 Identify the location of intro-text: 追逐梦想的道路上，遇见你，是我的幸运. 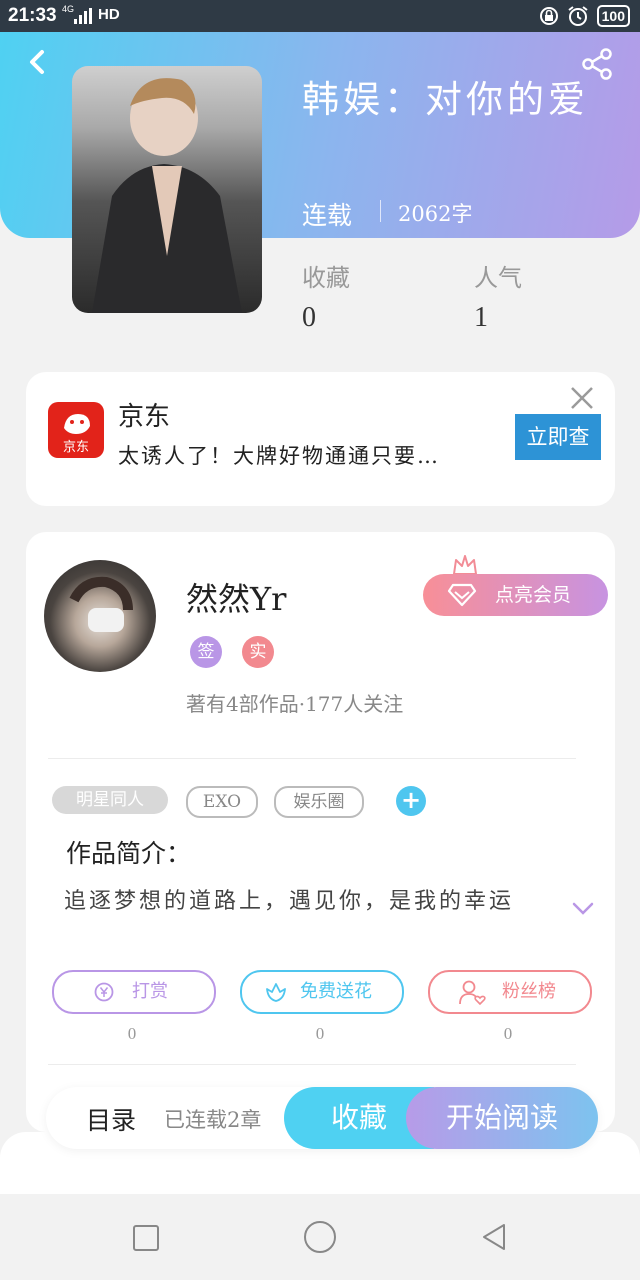
(289, 901).